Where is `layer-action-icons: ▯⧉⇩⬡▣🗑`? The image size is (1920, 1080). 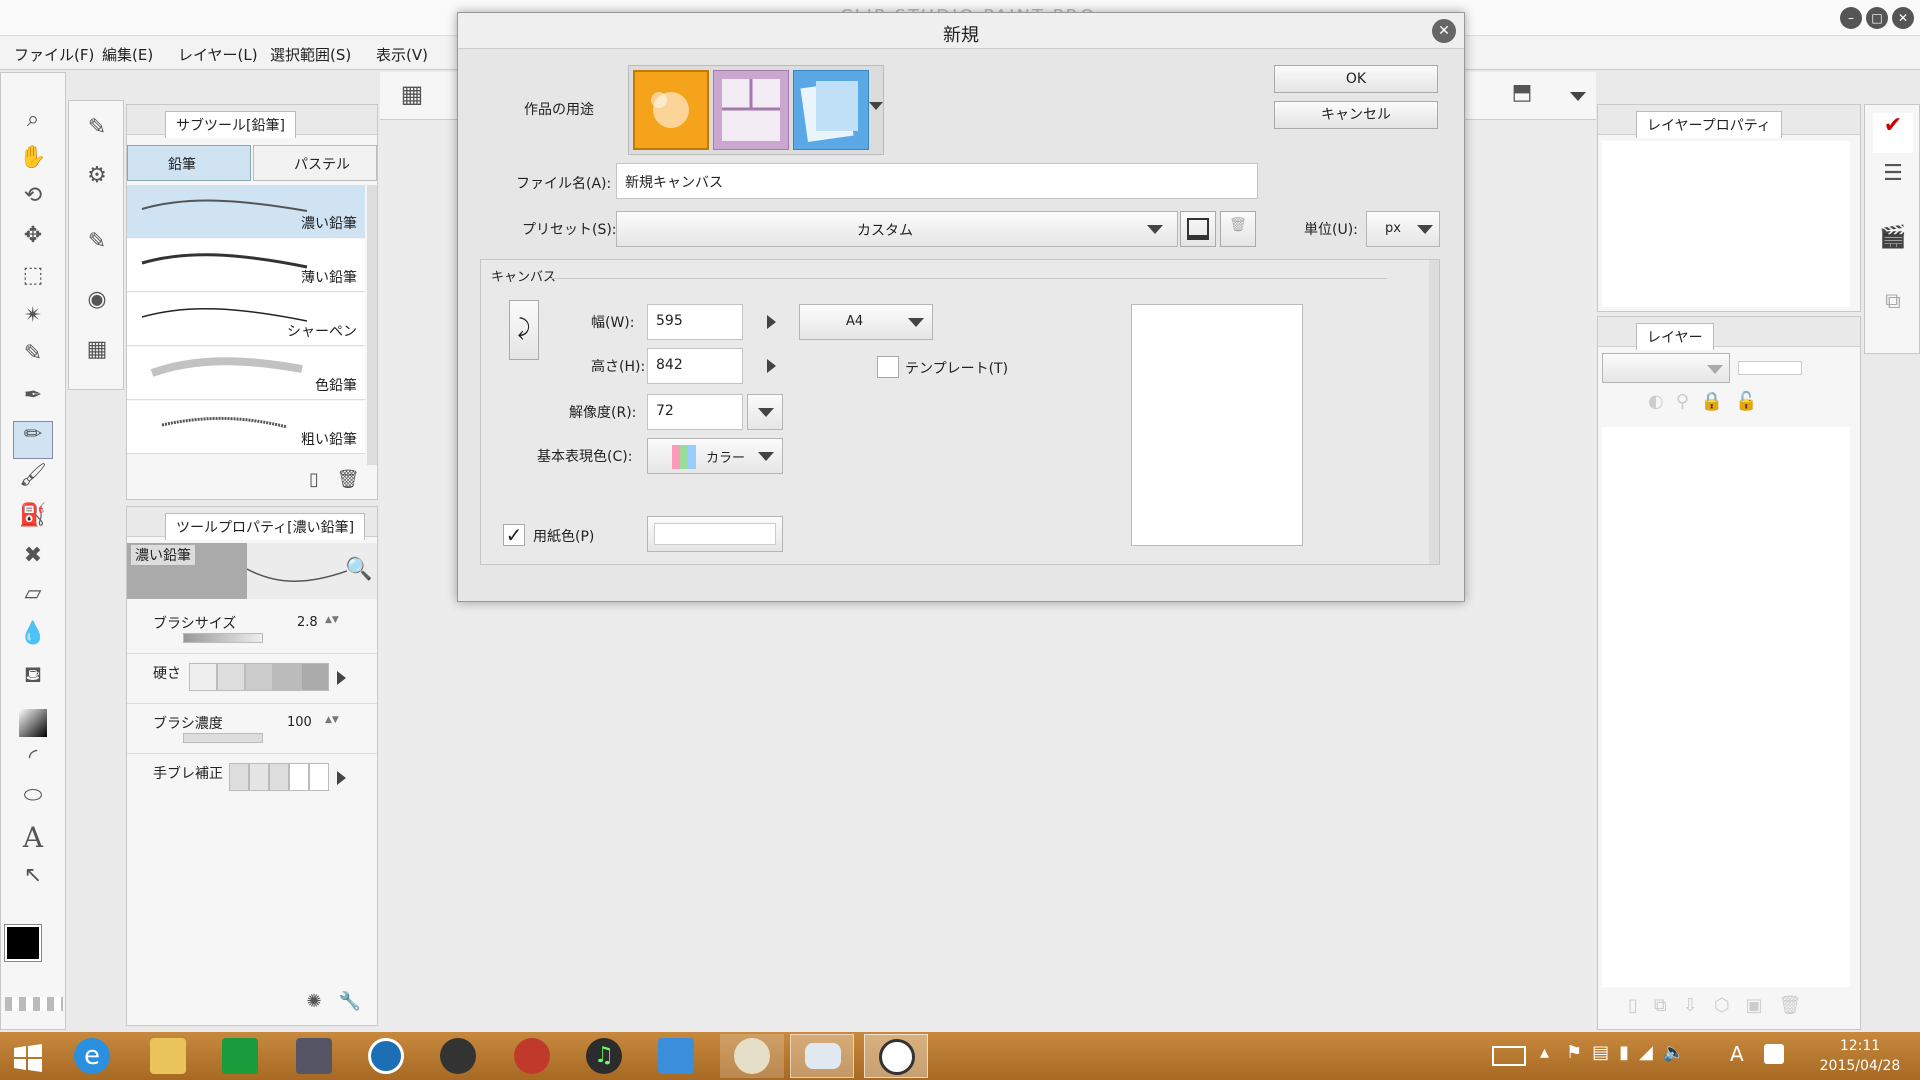
layer-action-icons: ▯⧉⇩⬡▣🗑 is located at coordinates (1738, 1005).